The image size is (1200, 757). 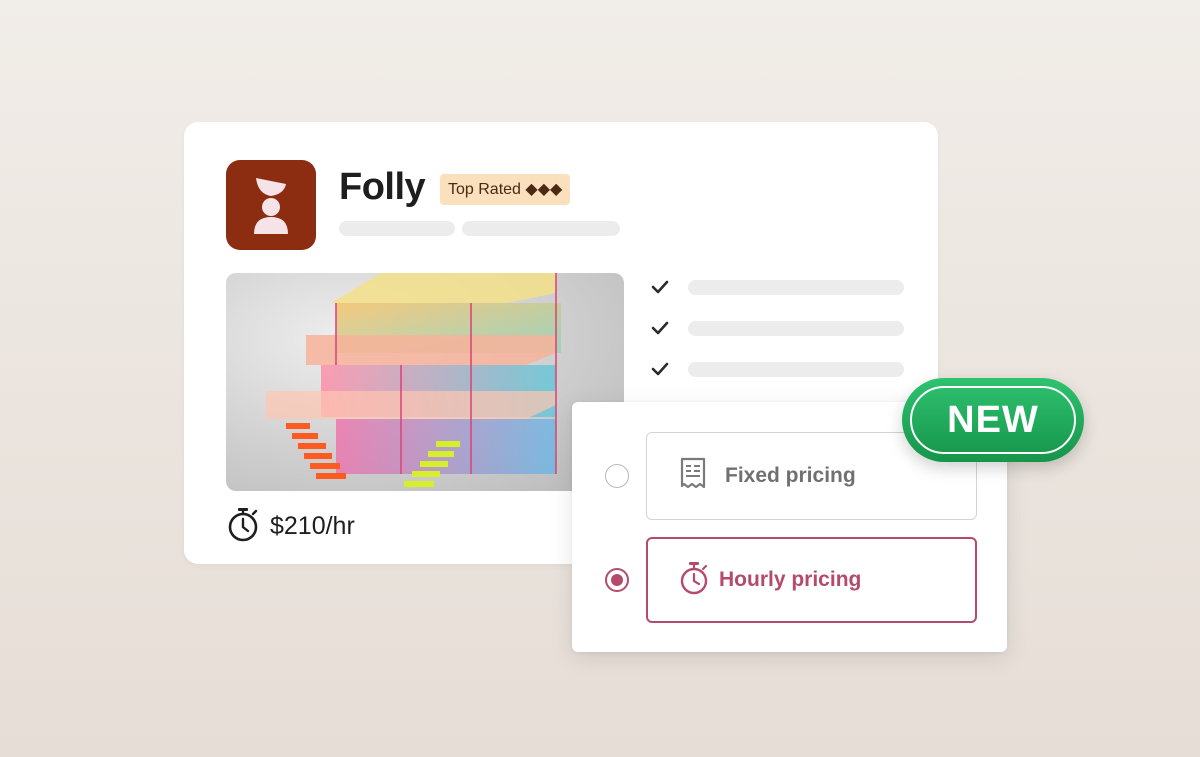 What do you see at coordinates (271, 205) in the screenshot?
I see `brand-logo` at bounding box center [271, 205].